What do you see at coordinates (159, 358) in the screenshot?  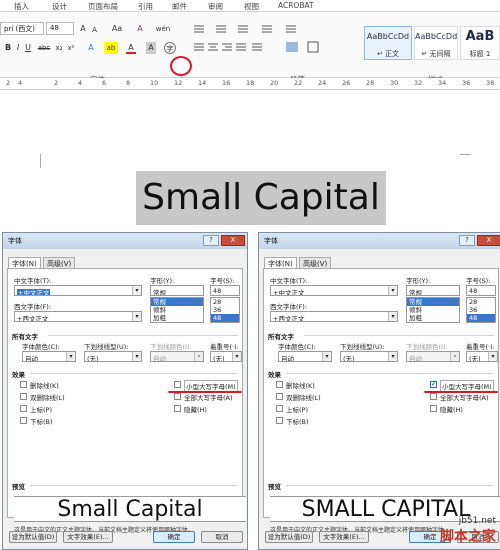 I see `underline-color-select-value: 自动` at bounding box center [159, 358].